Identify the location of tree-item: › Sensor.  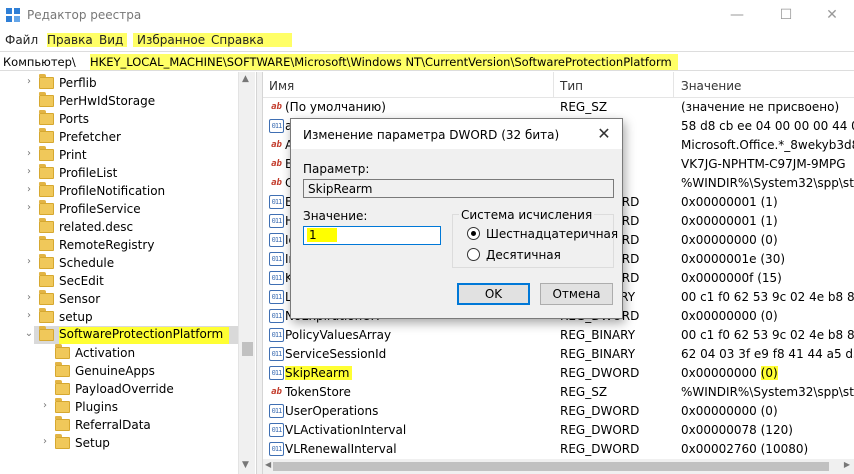
(119, 299).